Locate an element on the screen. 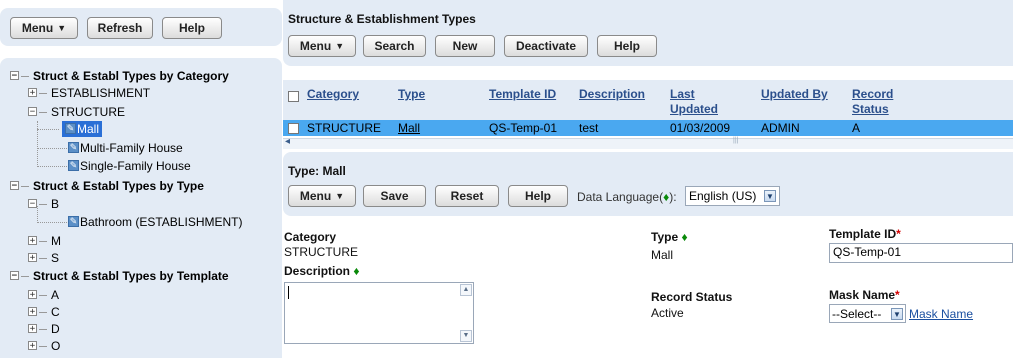 This screenshot has height=358, width=1013. column-header-updated-by: Updated By is located at coordinates (794, 94).